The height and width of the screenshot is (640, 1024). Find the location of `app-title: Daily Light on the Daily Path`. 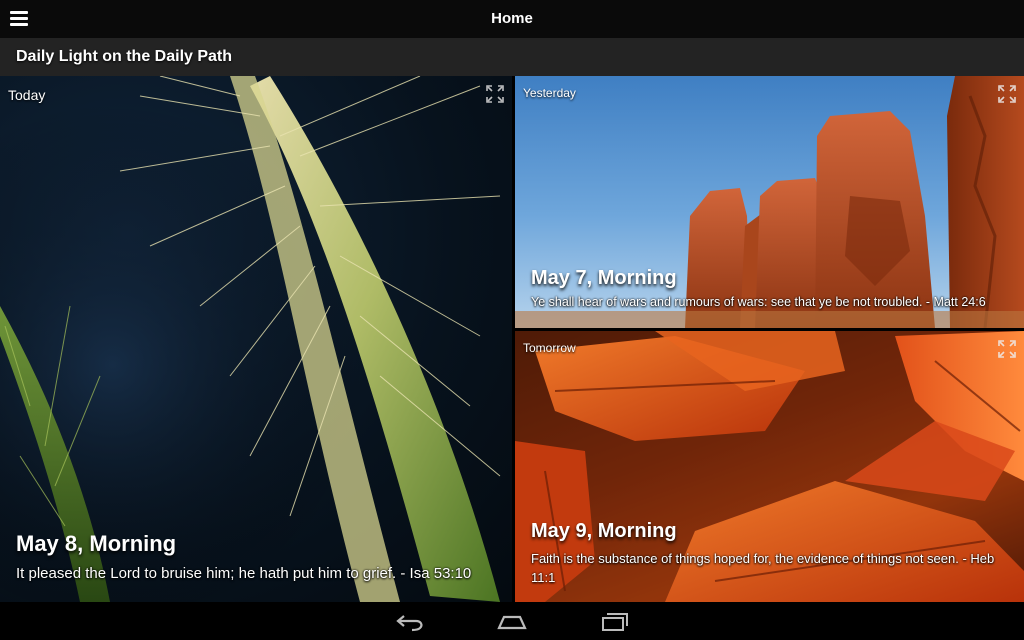

app-title: Daily Light on the Daily Path is located at coordinates (124, 56).